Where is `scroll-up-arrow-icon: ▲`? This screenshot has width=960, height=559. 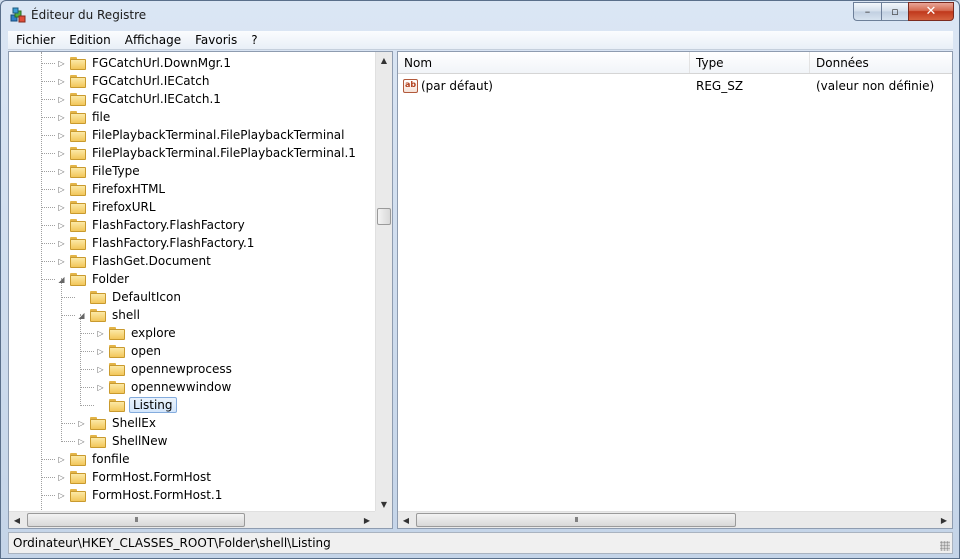 scroll-up-arrow-icon: ▲ is located at coordinates (384, 60).